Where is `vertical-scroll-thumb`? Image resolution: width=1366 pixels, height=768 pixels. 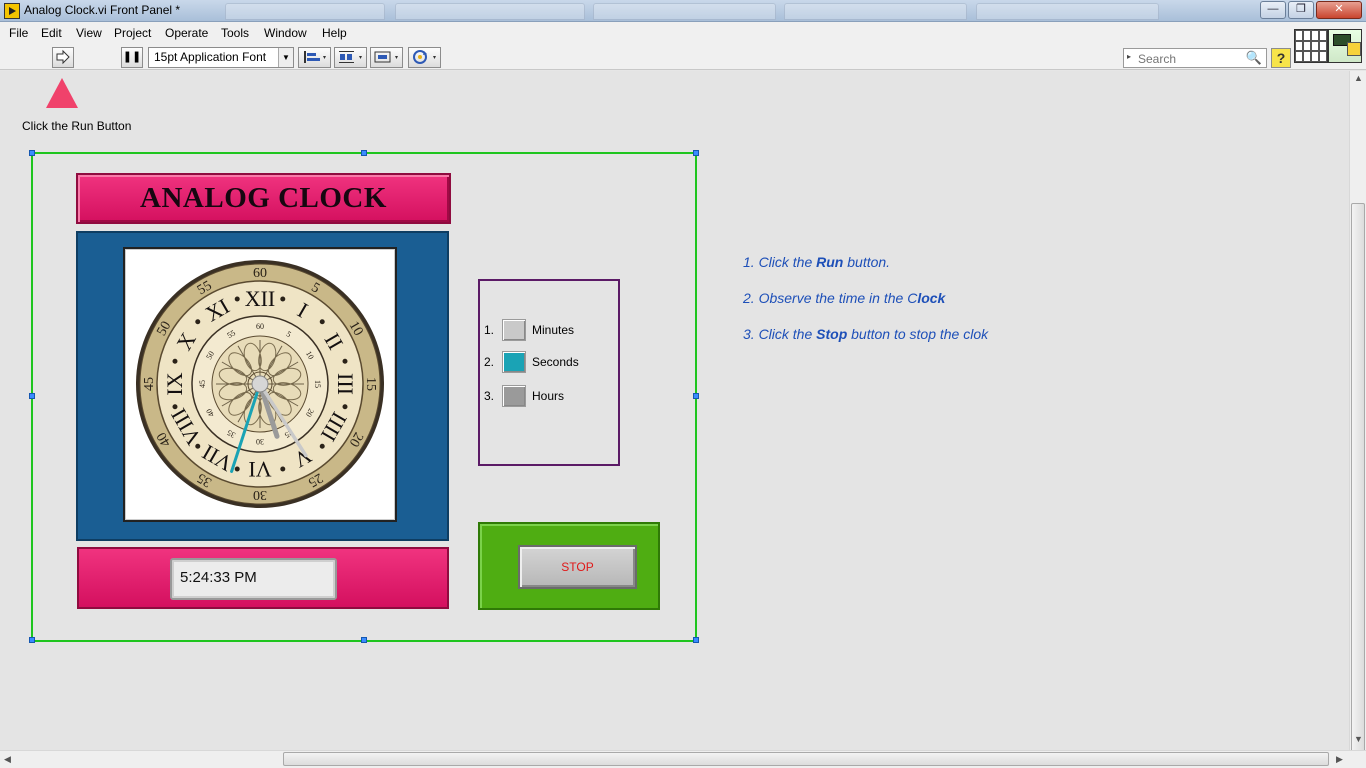 vertical-scroll-thumb is located at coordinates (1358, 479).